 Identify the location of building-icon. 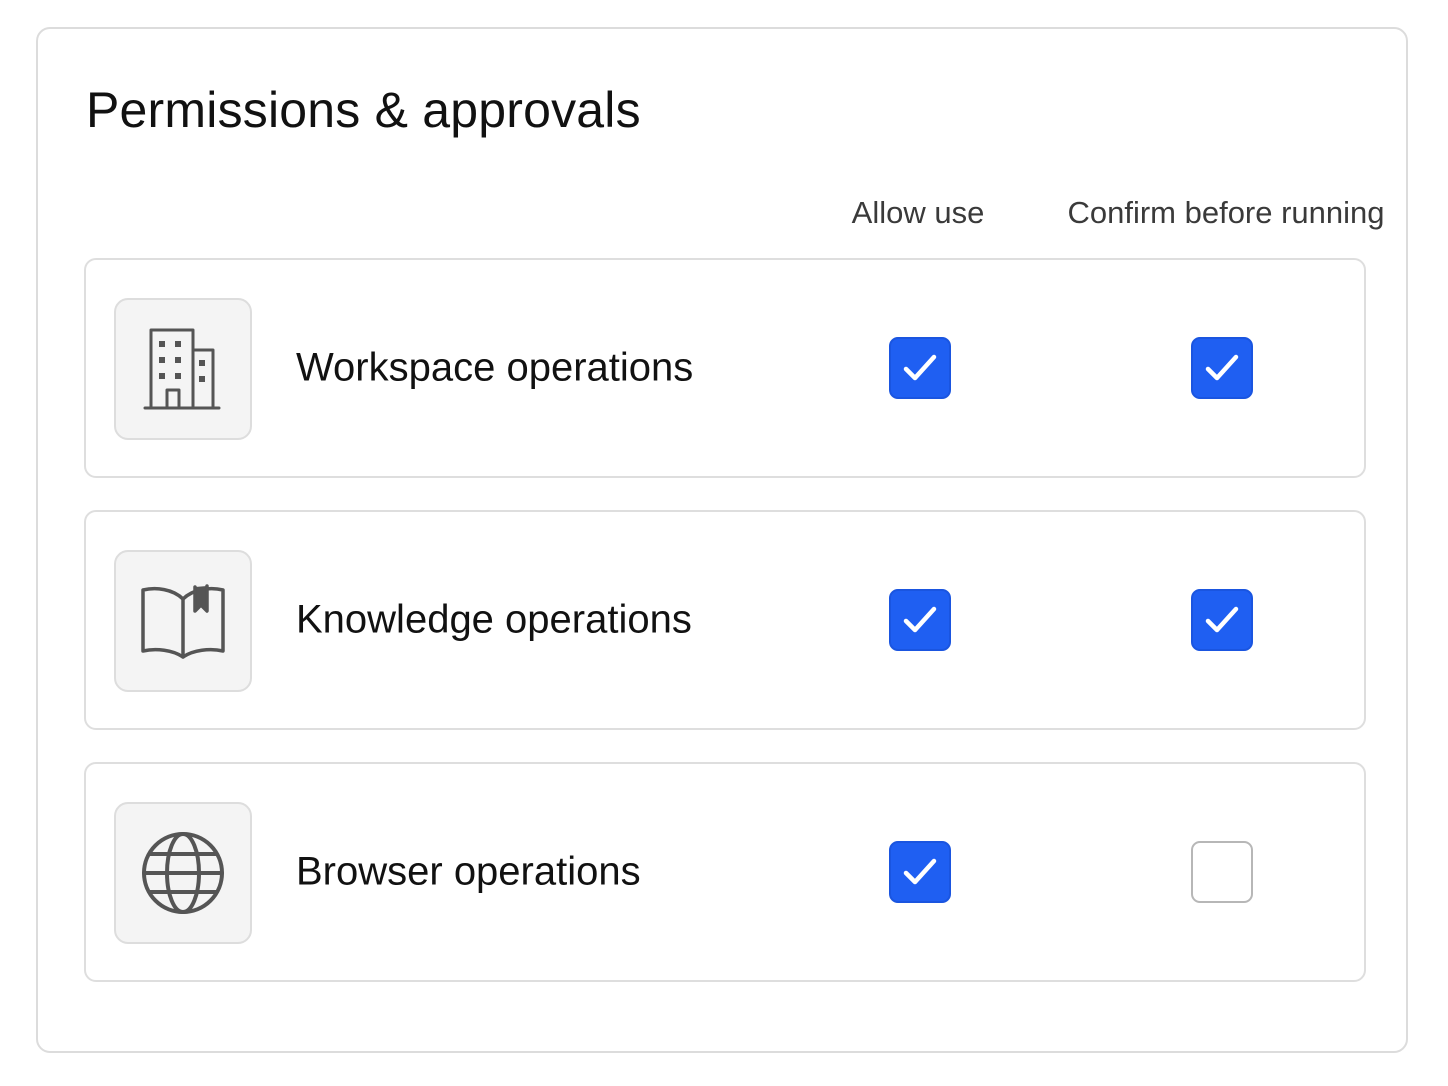
(182, 369).